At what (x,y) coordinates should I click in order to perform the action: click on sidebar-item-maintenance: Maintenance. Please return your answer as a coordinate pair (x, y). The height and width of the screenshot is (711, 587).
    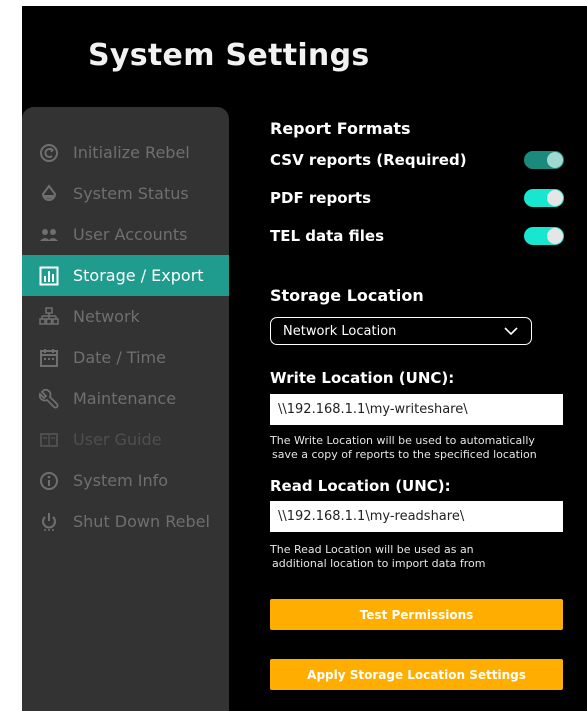
    Looking at the image, I should click on (125, 398).